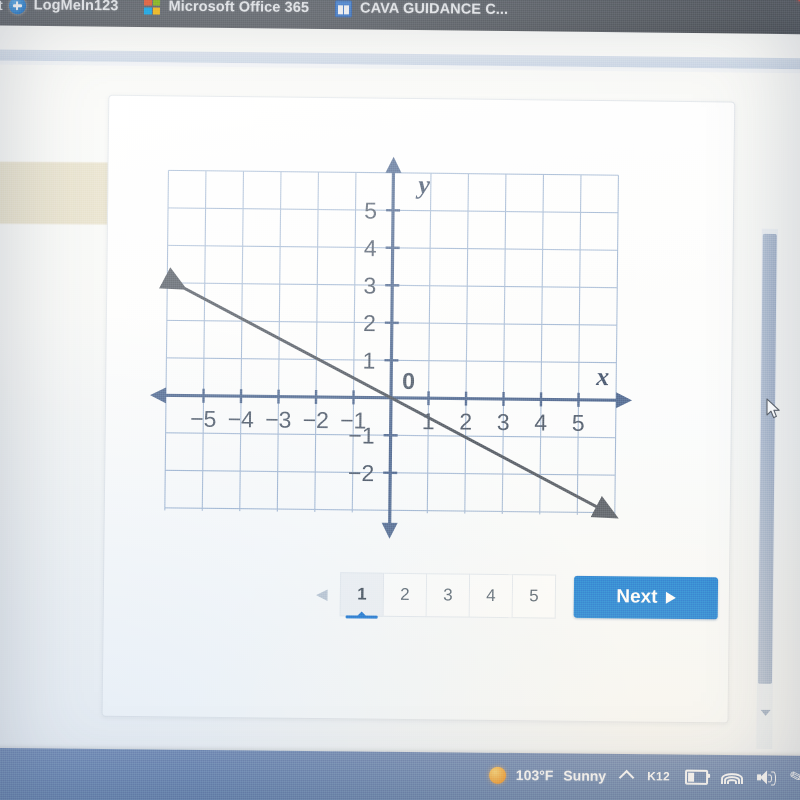 The image size is (800, 800). I want to click on battery-icon, so click(696, 777).